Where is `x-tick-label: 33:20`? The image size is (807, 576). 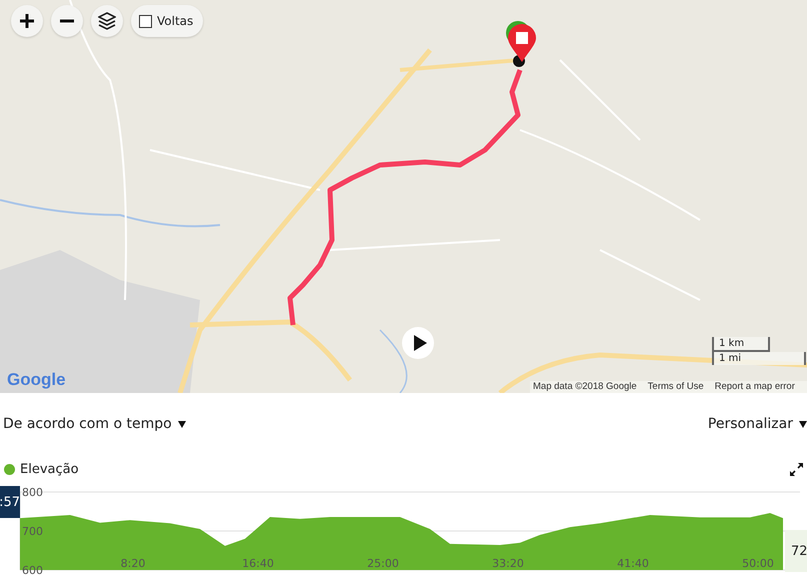
x-tick-label: 33:20 is located at coordinates (508, 563).